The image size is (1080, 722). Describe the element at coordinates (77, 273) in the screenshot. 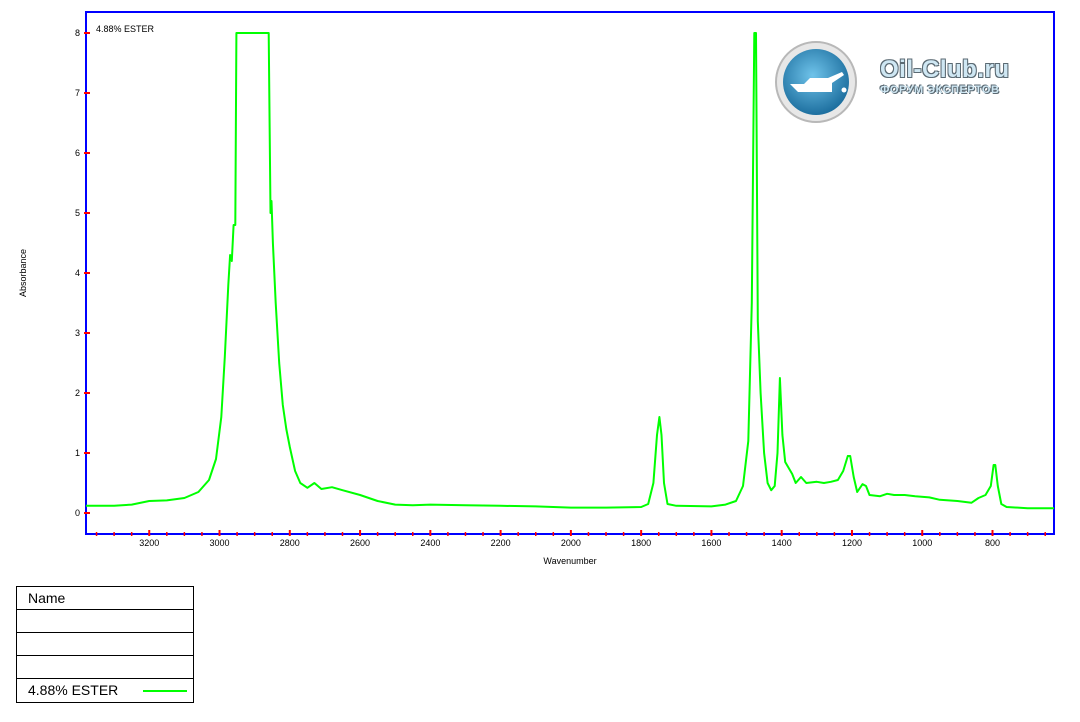

I see `y-tick-label: 4` at that location.